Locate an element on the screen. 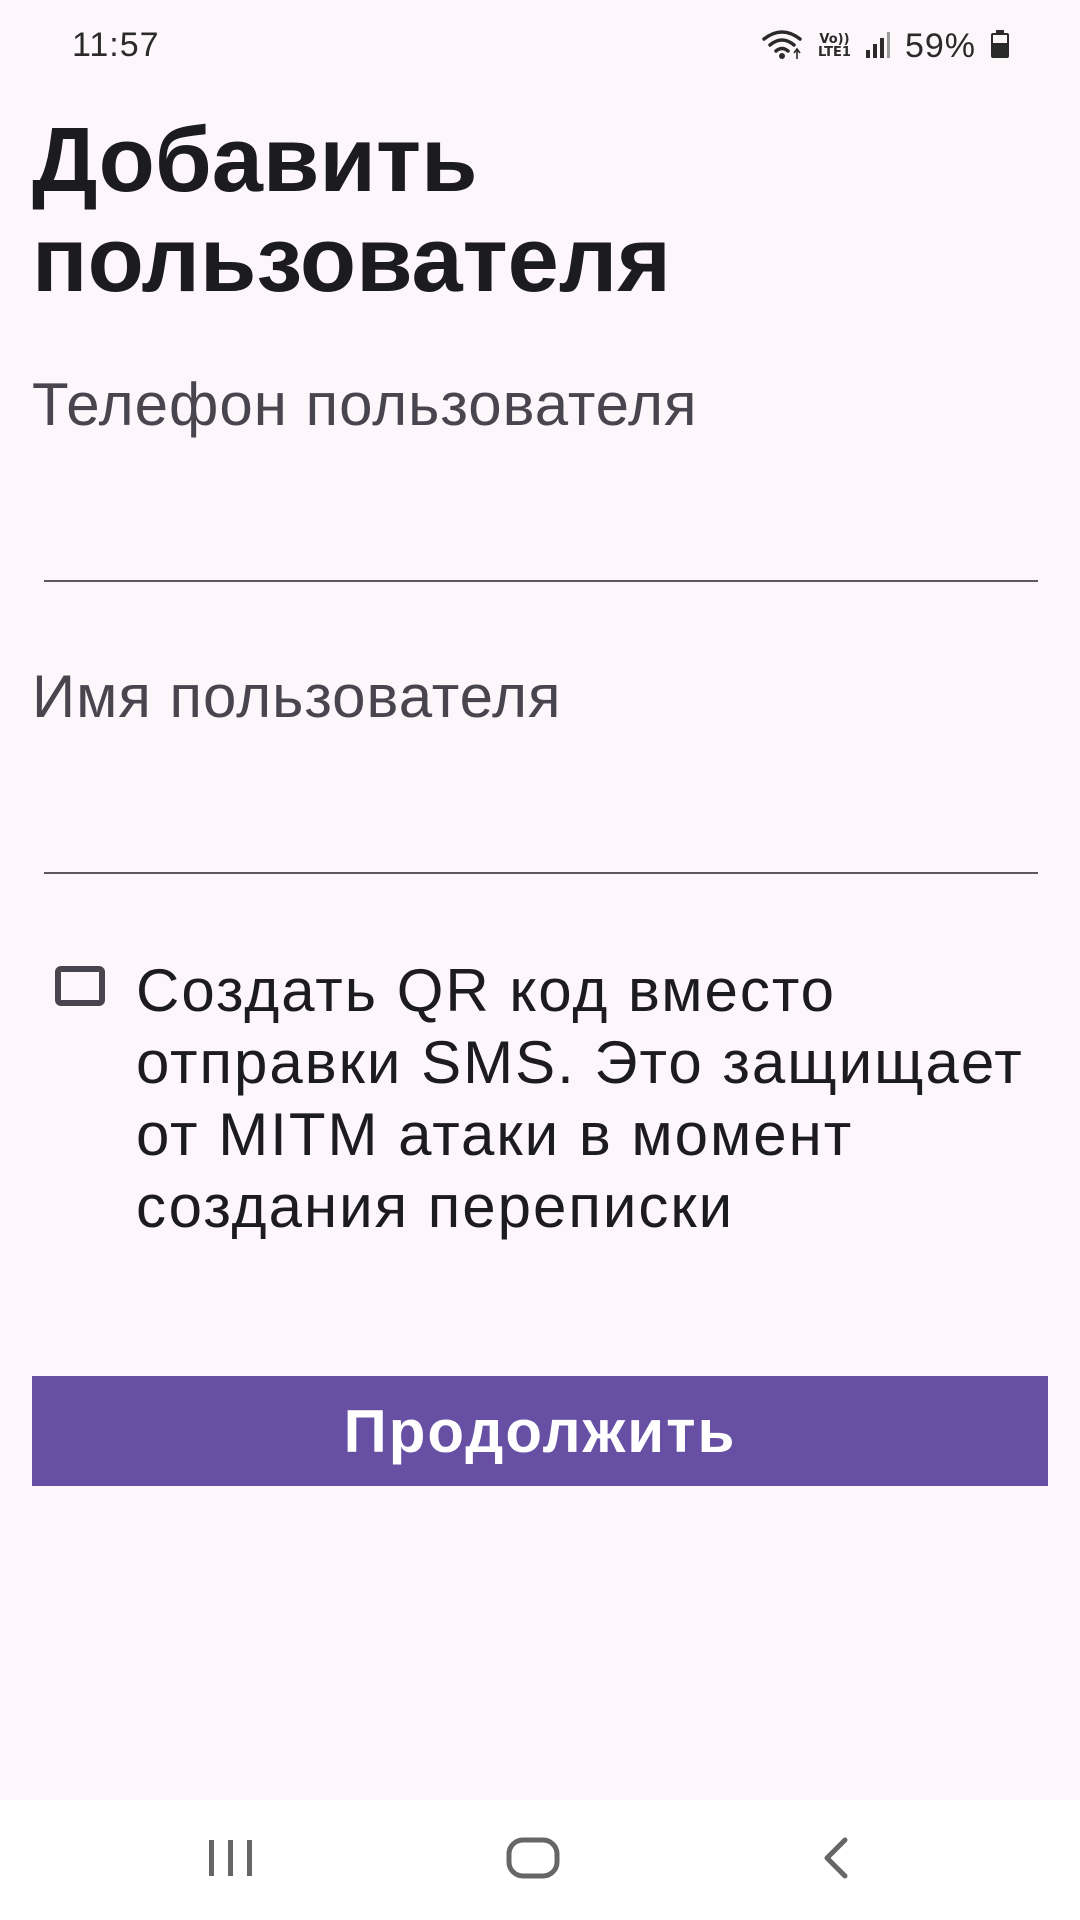  back-icon is located at coordinates (835, 1860).